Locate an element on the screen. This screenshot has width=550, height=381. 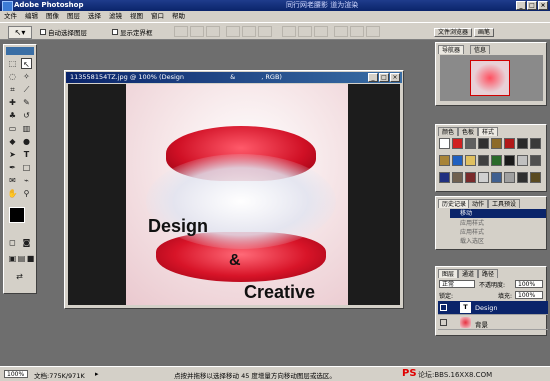
close-button: × is located at coordinates (543, 5).